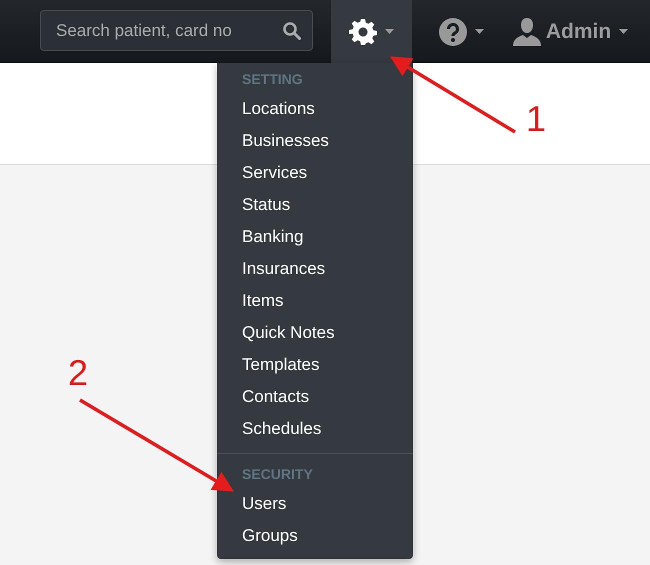 The height and width of the screenshot is (565, 650). What do you see at coordinates (315, 333) in the screenshot?
I see `menu-item: Quick Notes` at bounding box center [315, 333].